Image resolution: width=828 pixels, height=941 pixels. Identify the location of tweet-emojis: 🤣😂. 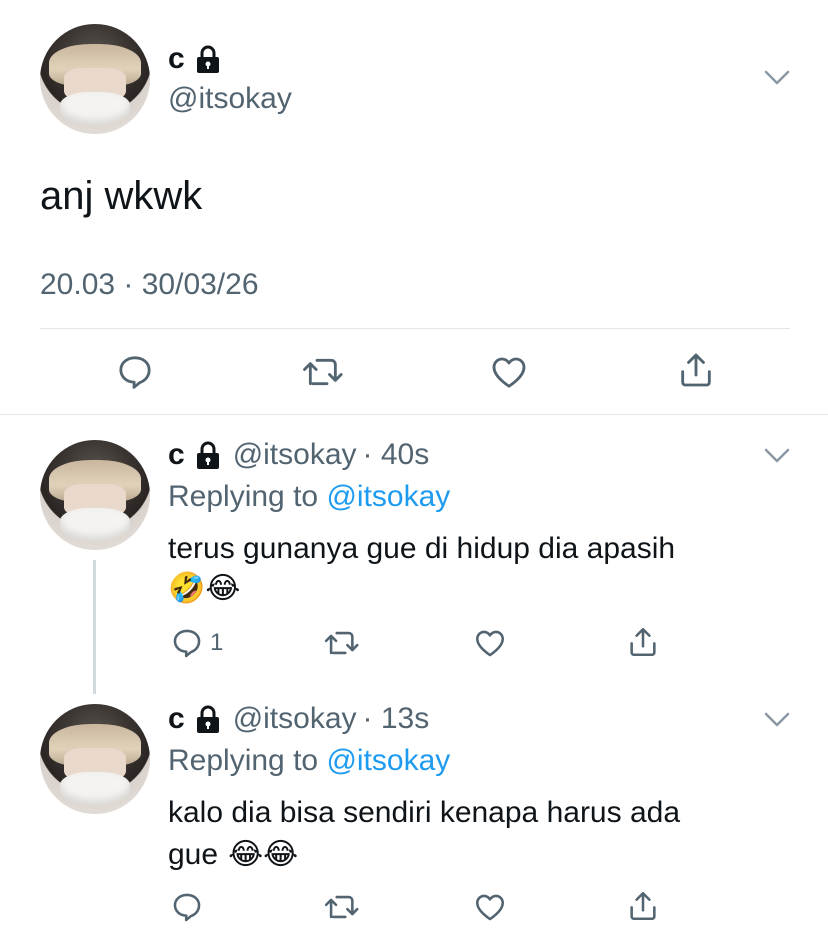
(204, 588).